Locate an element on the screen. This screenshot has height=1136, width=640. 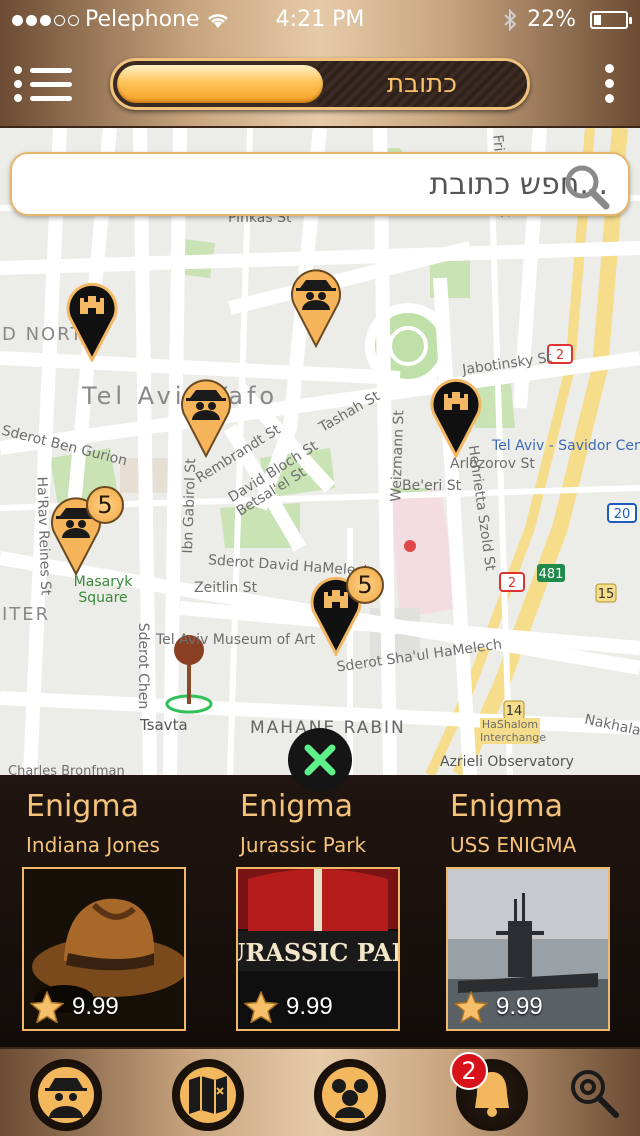
close-panel-button is located at coordinates (320, 760).